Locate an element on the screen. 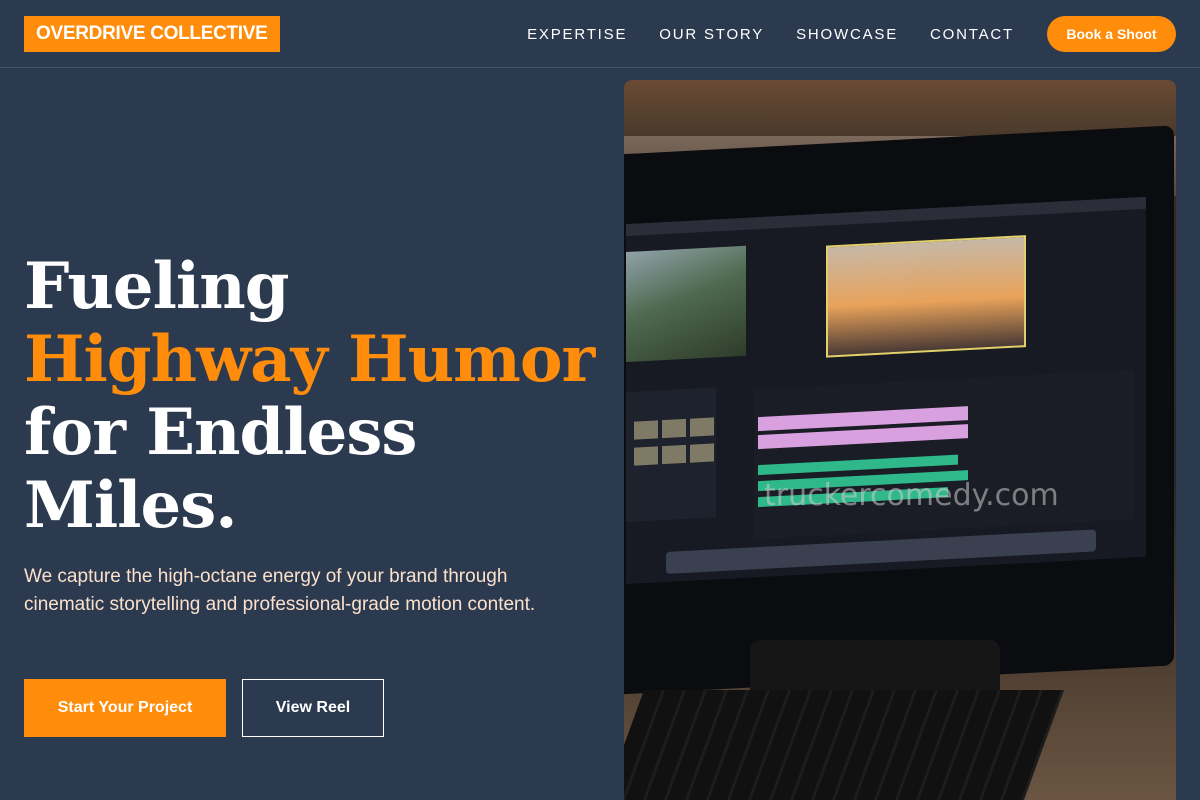 The height and width of the screenshot is (800, 1200). media-bin-panel is located at coordinates (671, 455).